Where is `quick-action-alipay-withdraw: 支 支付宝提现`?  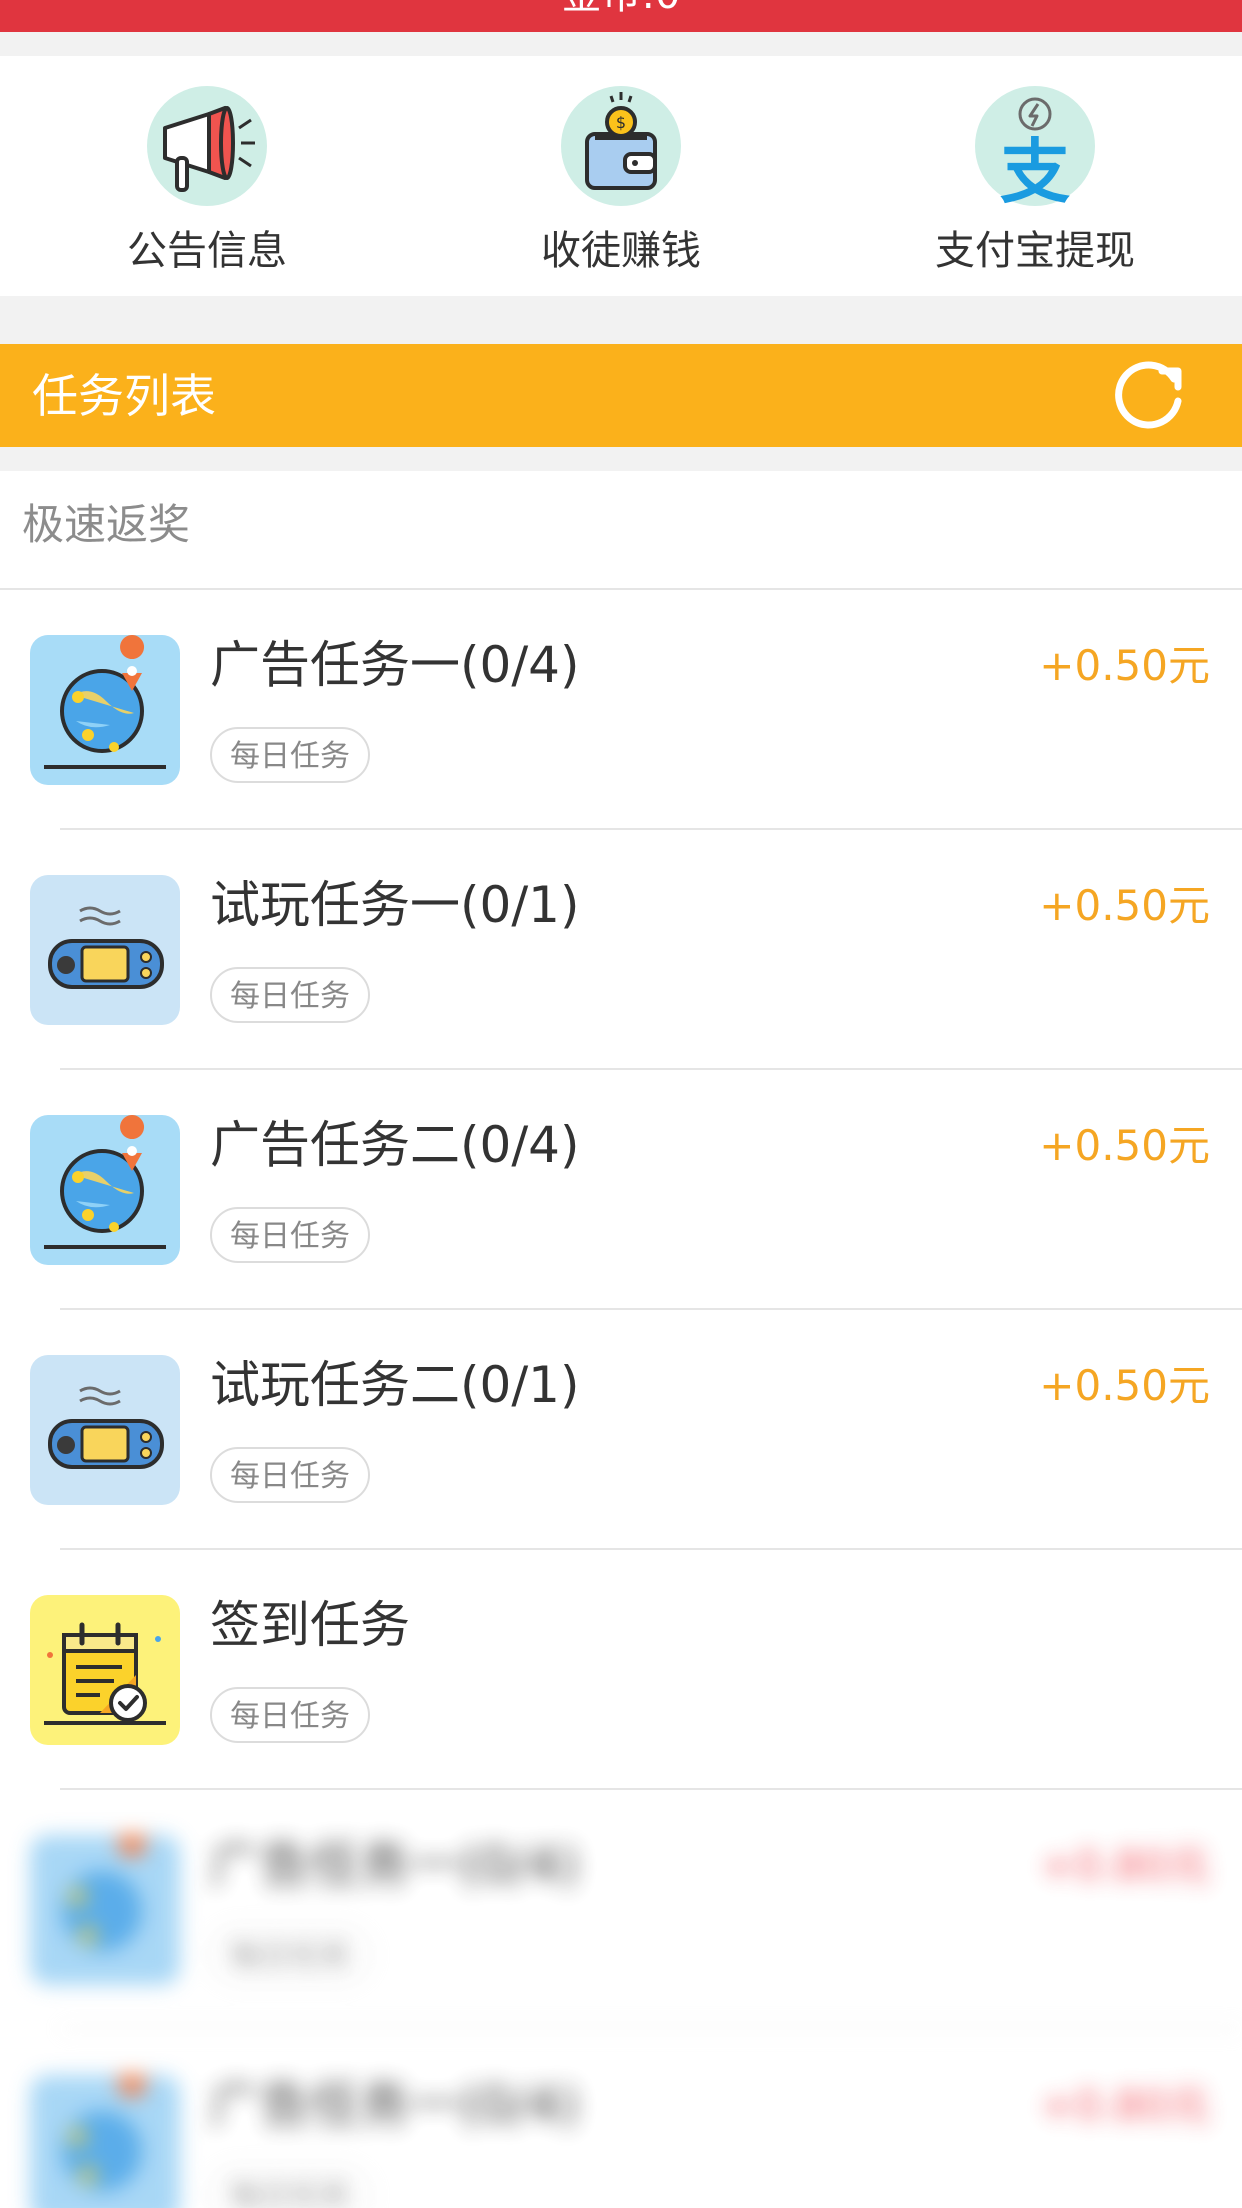 quick-action-alipay-withdraw: 支 支付宝提现 is located at coordinates (1035, 176).